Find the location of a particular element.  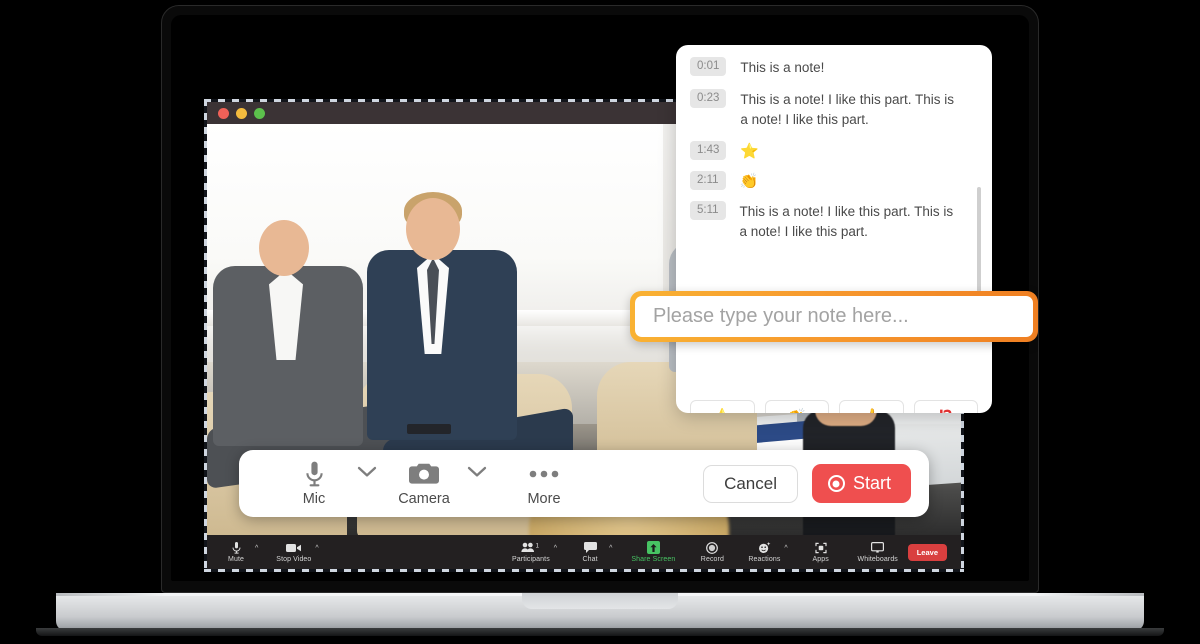

mic-label: Mic is located at coordinates (314, 498).